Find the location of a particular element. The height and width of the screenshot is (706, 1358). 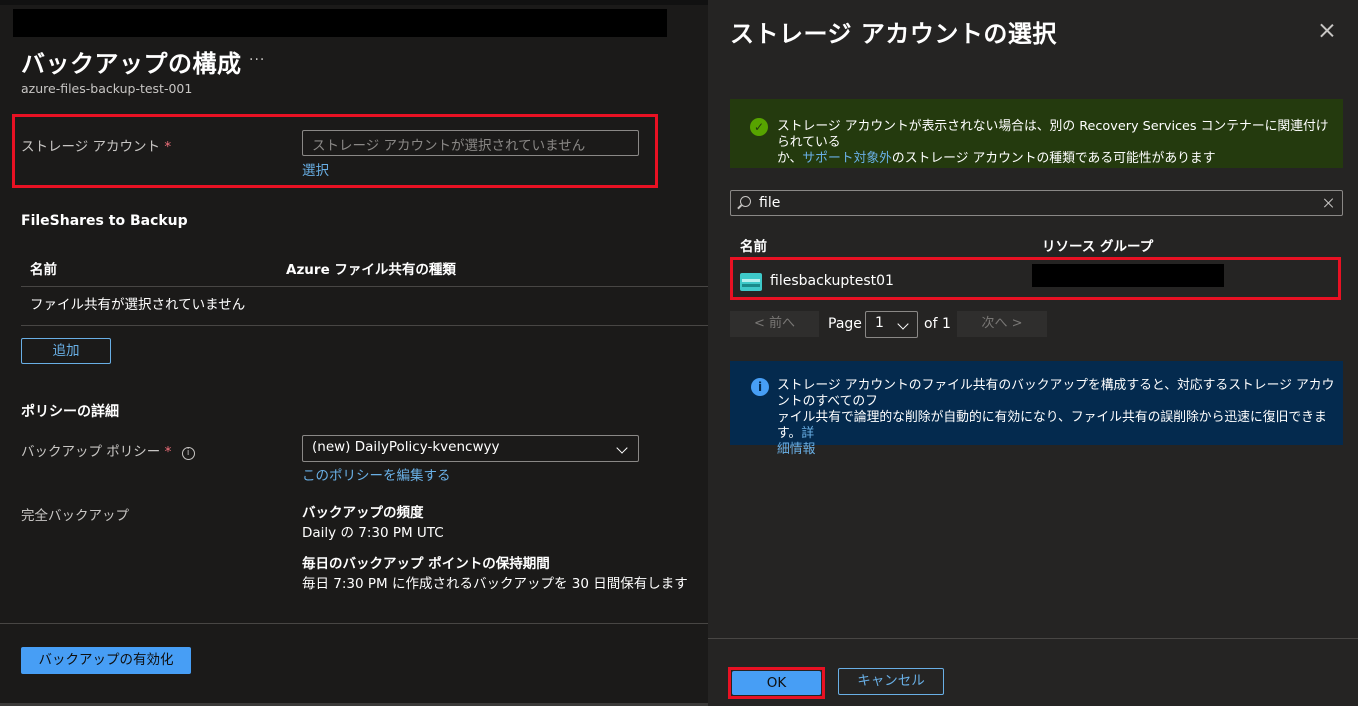

storage-account-icon is located at coordinates (751, 282).